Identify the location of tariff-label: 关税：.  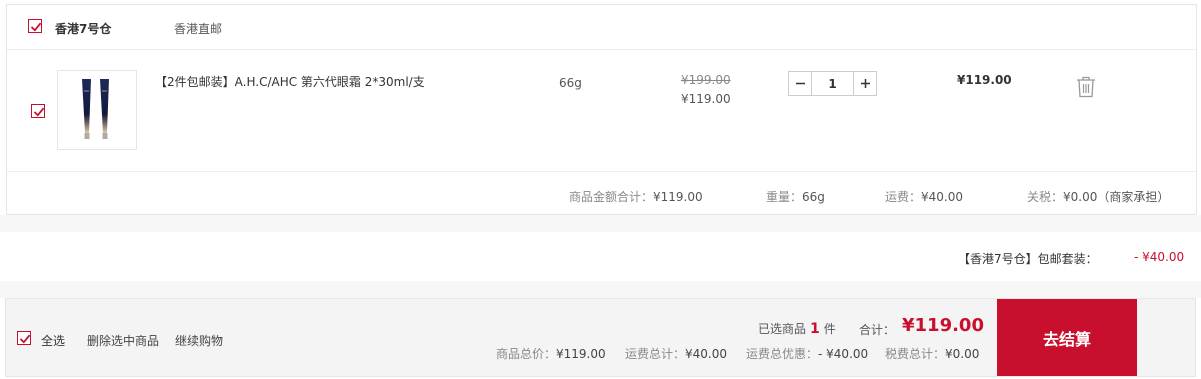
(1045, 197).